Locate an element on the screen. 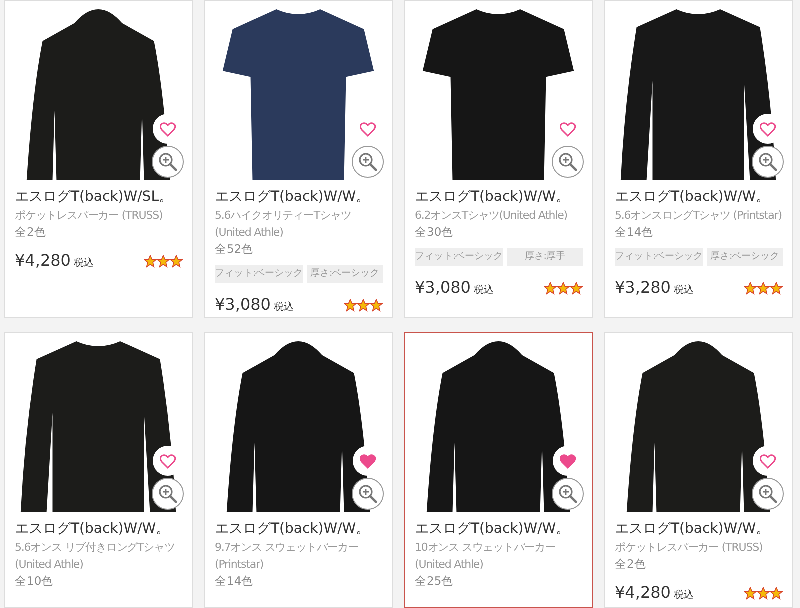 This screenshot has height=608, width=800. color-count: 全52色 is located at coordinates (235, 249).